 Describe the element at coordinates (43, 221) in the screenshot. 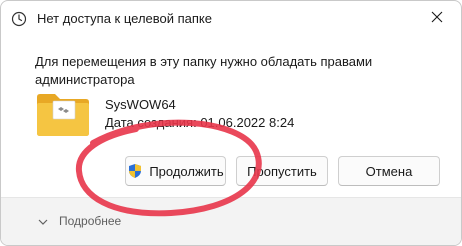

I see `chevron-down-icon` at that location.